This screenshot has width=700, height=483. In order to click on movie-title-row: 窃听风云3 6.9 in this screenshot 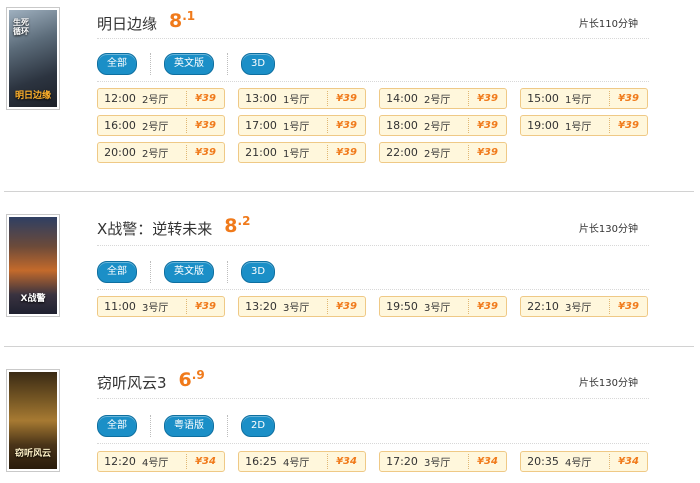, I will do `click(151, 379)`.